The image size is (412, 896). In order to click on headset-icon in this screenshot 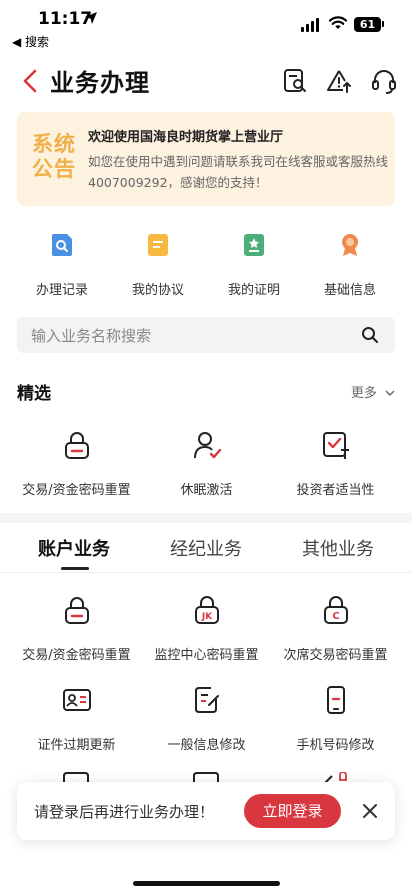, I will do `click(384, 81)`.